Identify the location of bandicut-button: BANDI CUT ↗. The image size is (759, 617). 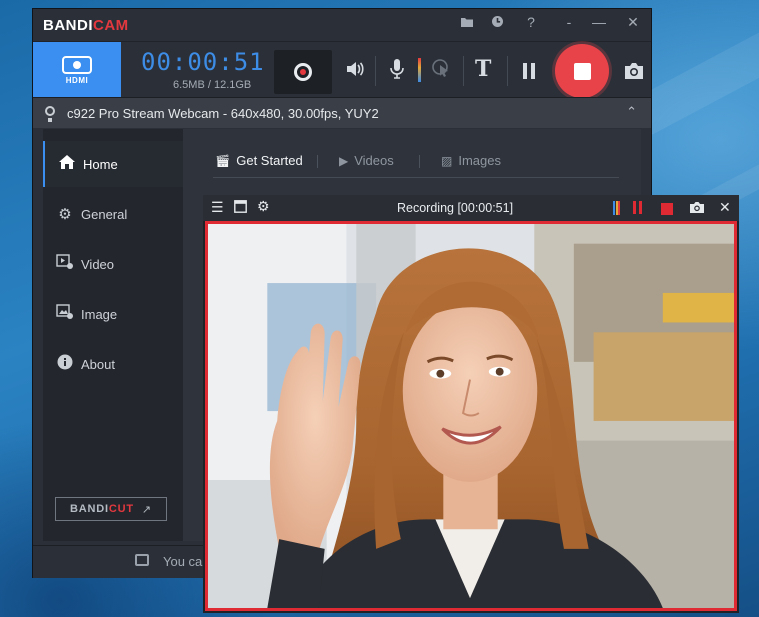
(111, 509).